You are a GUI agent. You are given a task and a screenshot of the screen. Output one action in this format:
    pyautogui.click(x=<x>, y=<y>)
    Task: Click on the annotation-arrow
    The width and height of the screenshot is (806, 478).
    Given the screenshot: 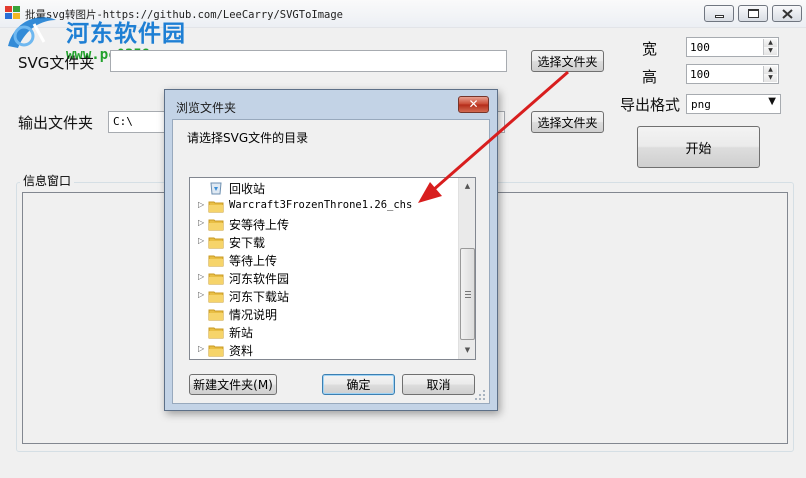 What is the action you would take?
    pyautogui.click(x=493, y=136)
    